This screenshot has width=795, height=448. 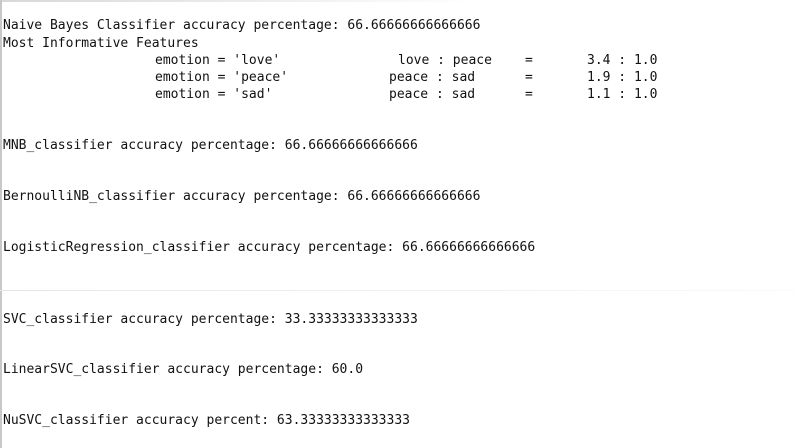 I want to click on feature-ratio: 1.1 : 1.0, so click(x=622, y=94).